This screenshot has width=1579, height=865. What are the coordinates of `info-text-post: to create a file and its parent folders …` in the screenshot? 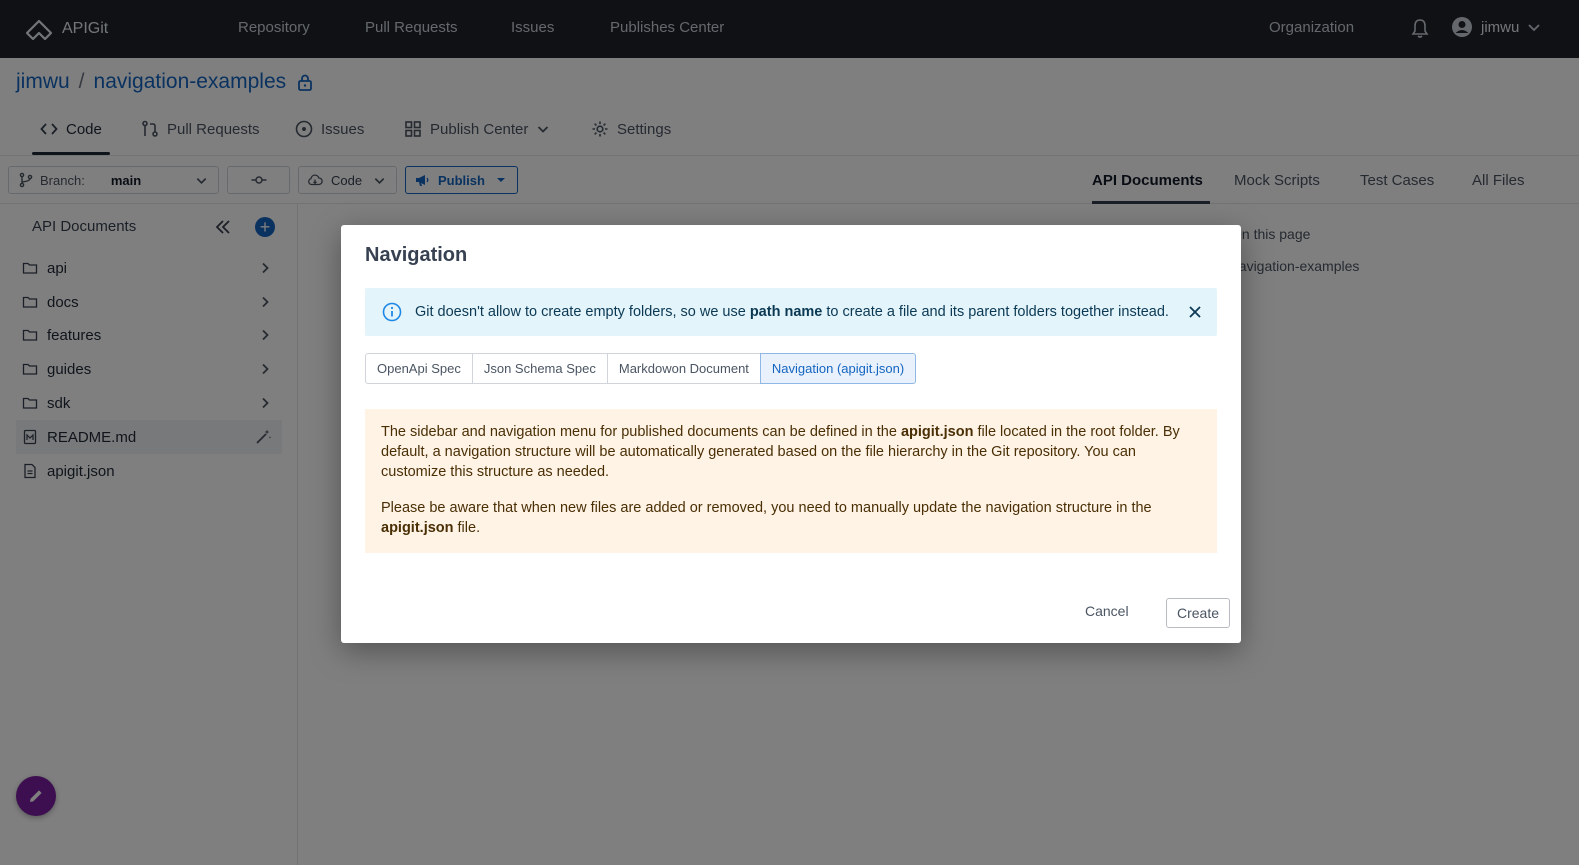 It's located at (995, 312).